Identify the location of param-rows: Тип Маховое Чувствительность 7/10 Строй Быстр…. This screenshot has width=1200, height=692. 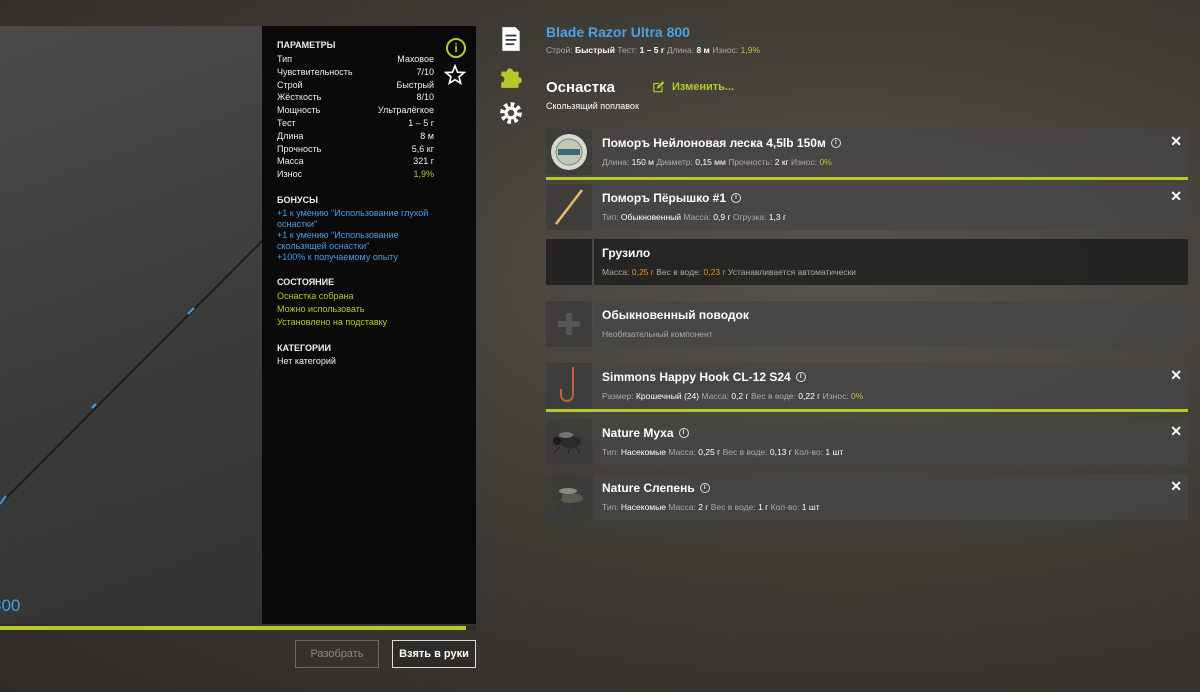
(369, 117).